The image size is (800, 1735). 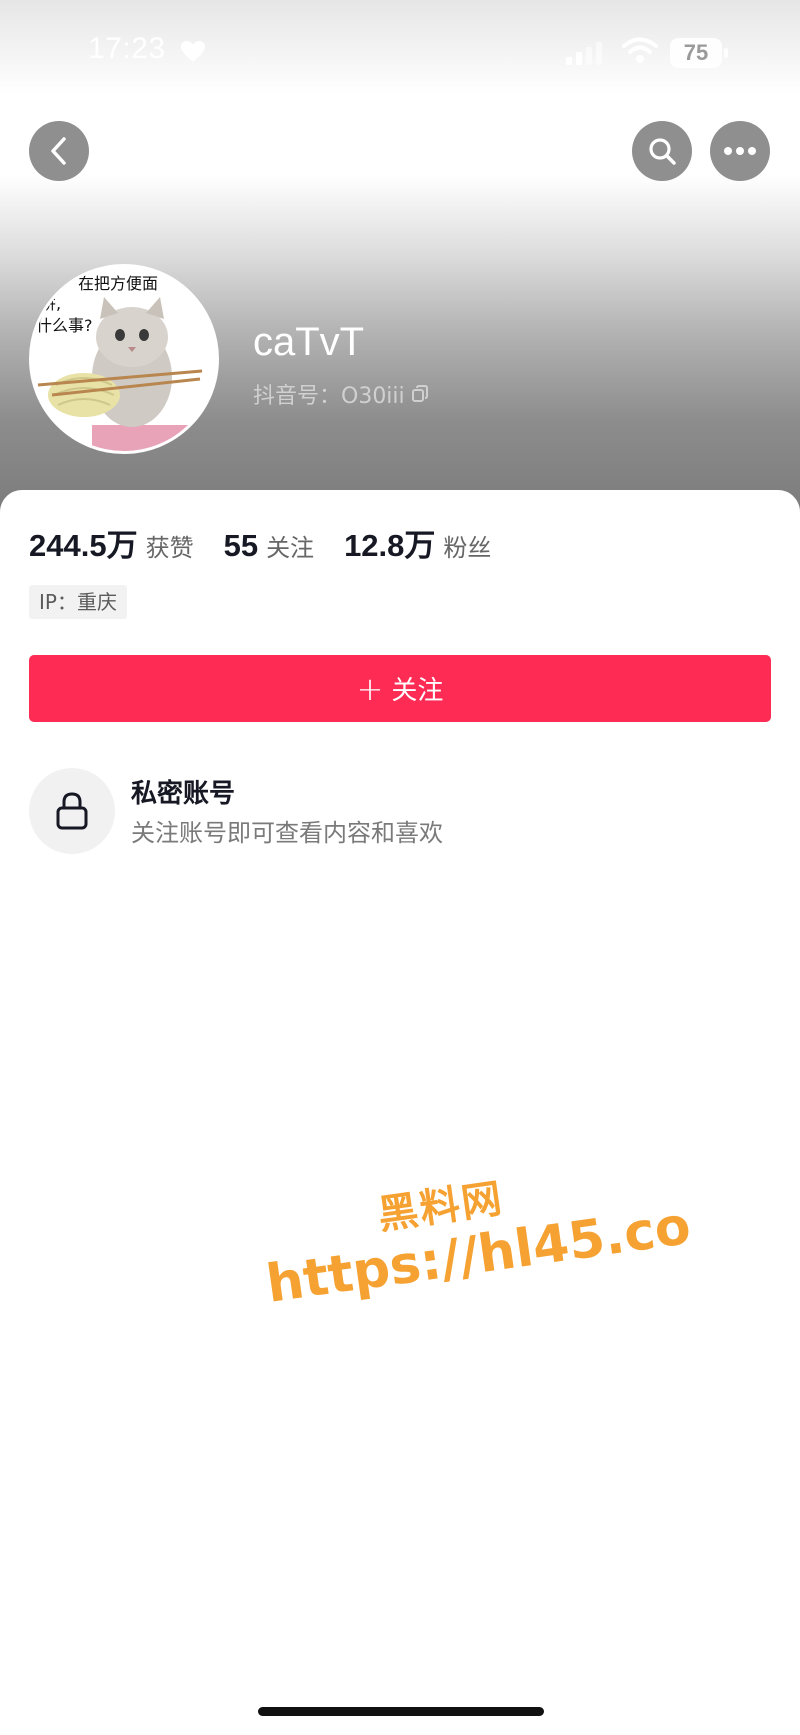 I want to click on more-icon, so click(x=740, y=151).